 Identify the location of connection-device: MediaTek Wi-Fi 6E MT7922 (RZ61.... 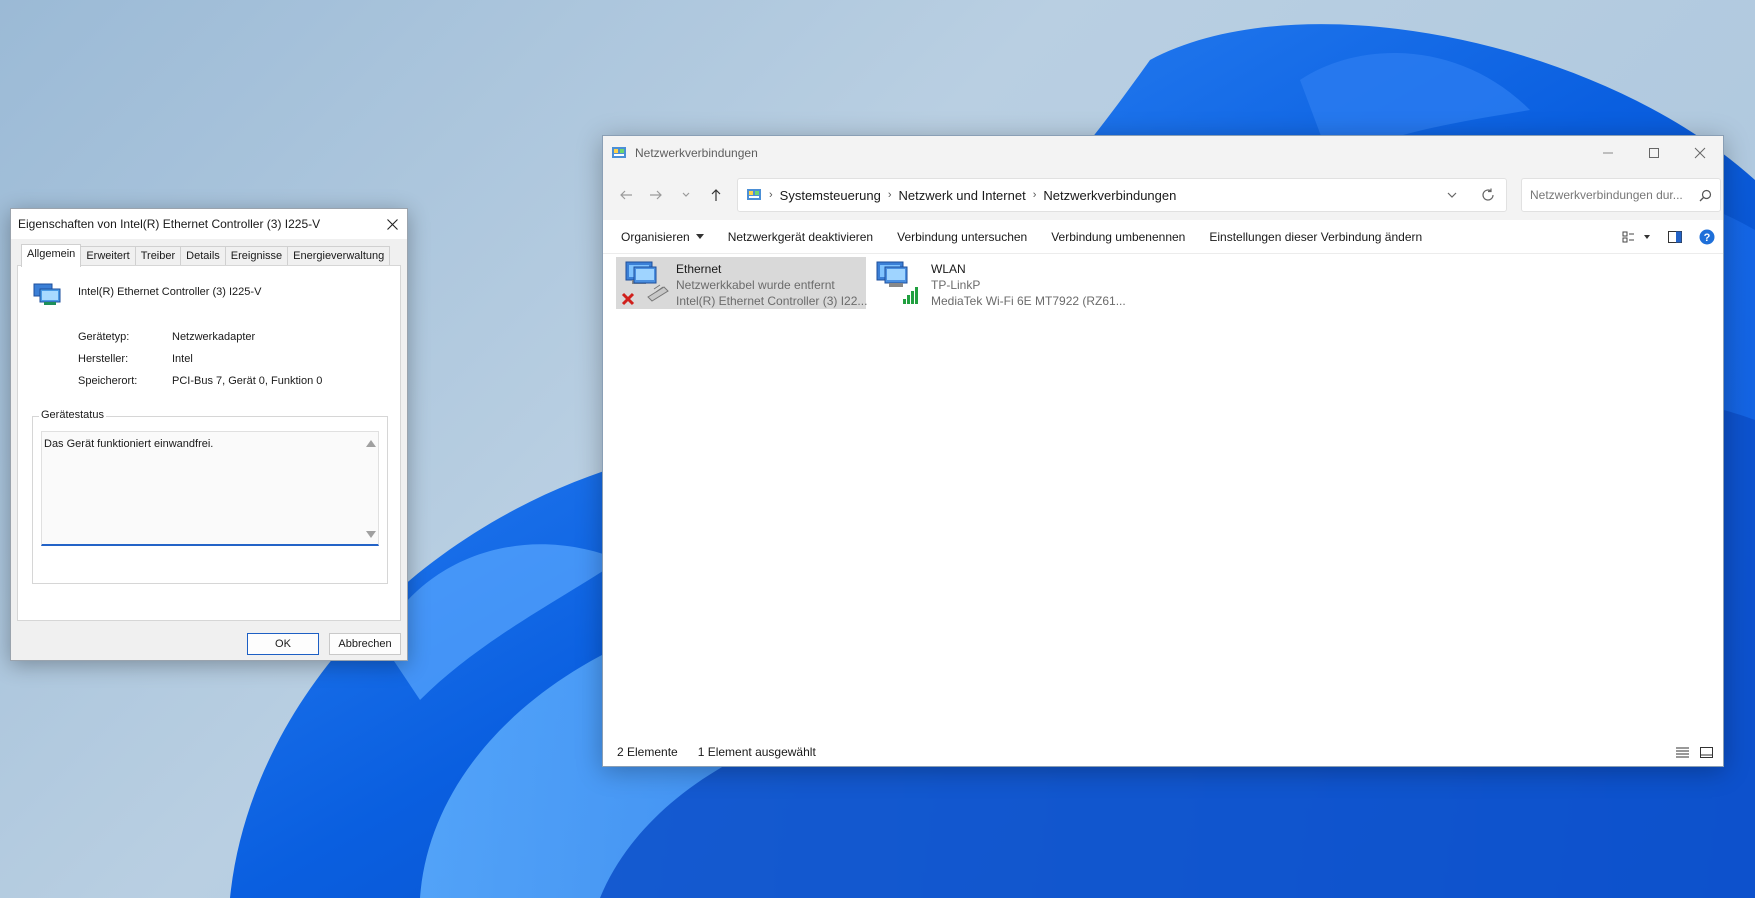
(1028, 301).